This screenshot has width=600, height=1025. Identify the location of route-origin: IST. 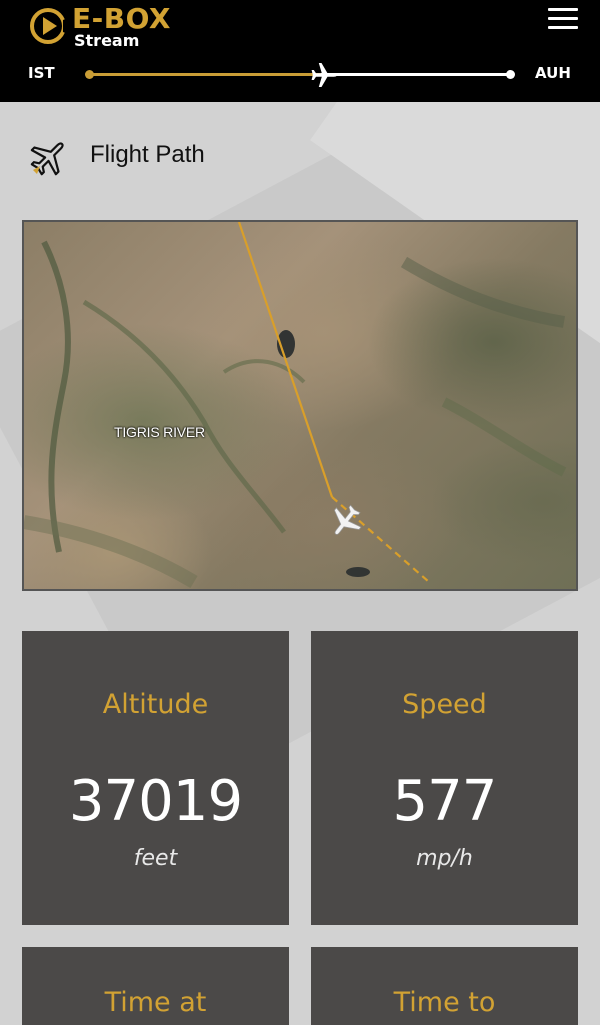
(41, 73).